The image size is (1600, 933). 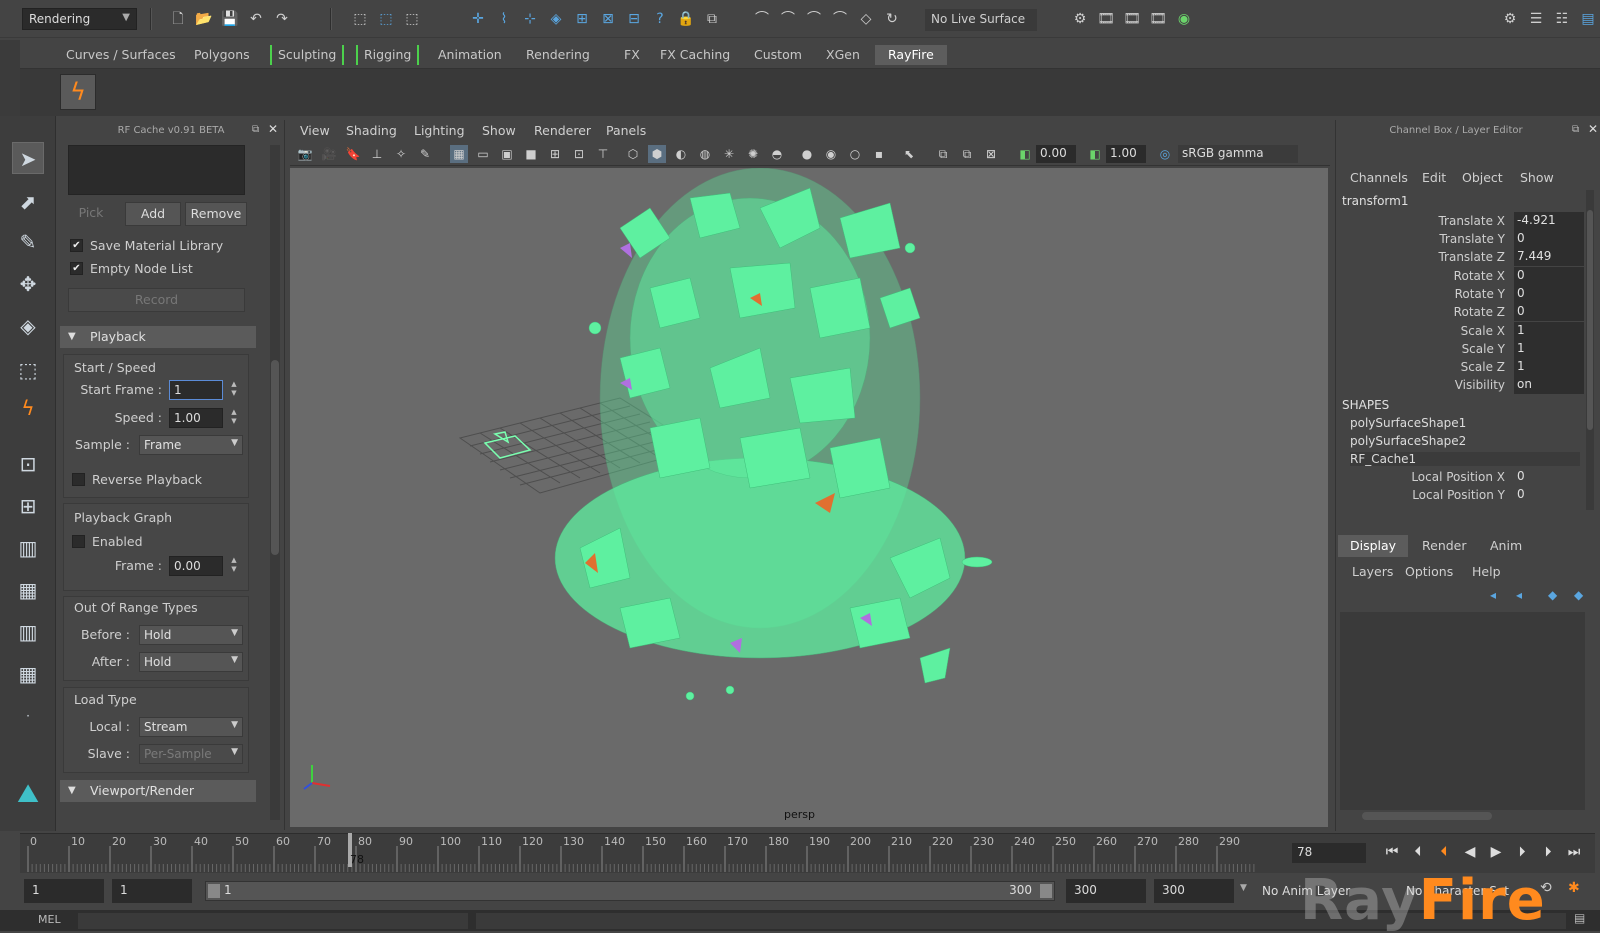 What do you see at coordinates (234, 390) in the screenshot?
I see `start-frame-stepper: ▲ ▼` at bounding box center [234, 390].